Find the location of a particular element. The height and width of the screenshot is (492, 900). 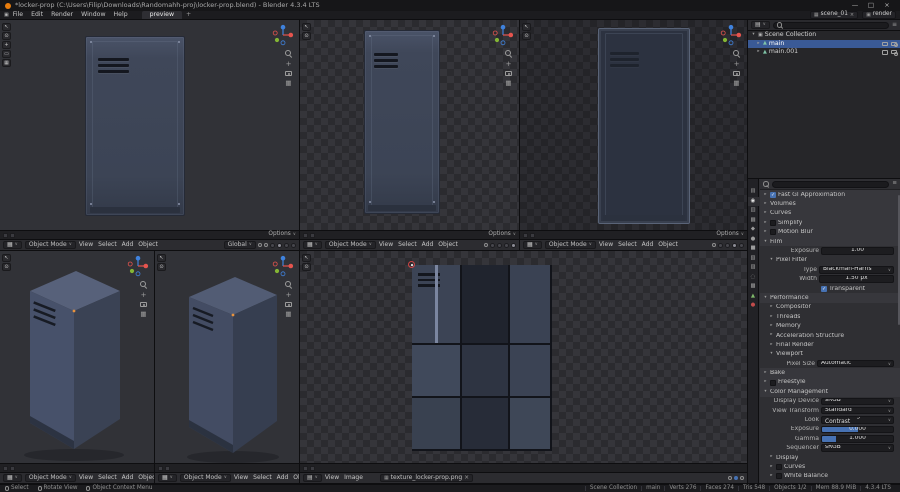

menu-item: Object is located at coordinates (148, 245).